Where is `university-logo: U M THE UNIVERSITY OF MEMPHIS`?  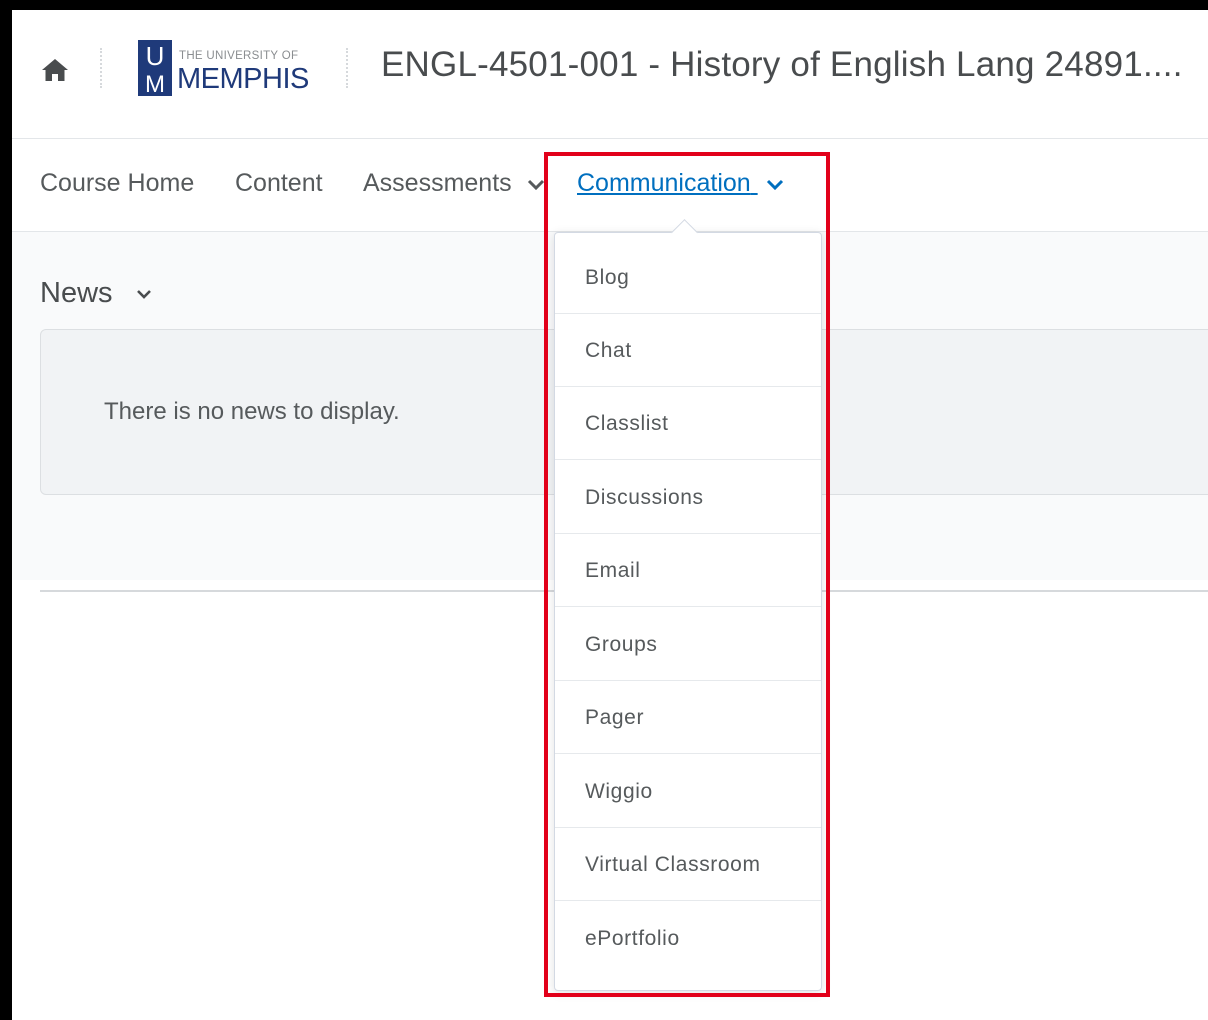
university-logo: U M THE UNIVERSITY OF MEMPHIS is located at coordinates (227, 68).